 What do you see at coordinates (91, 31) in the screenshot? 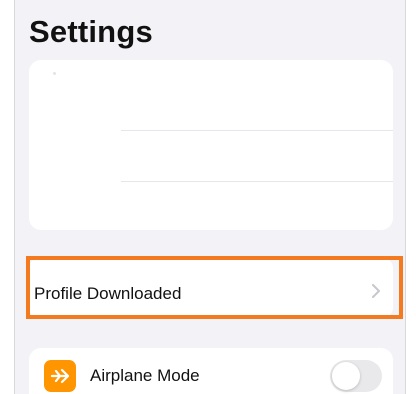
I see `page-title: Settings` at bounding box center [91, 31].